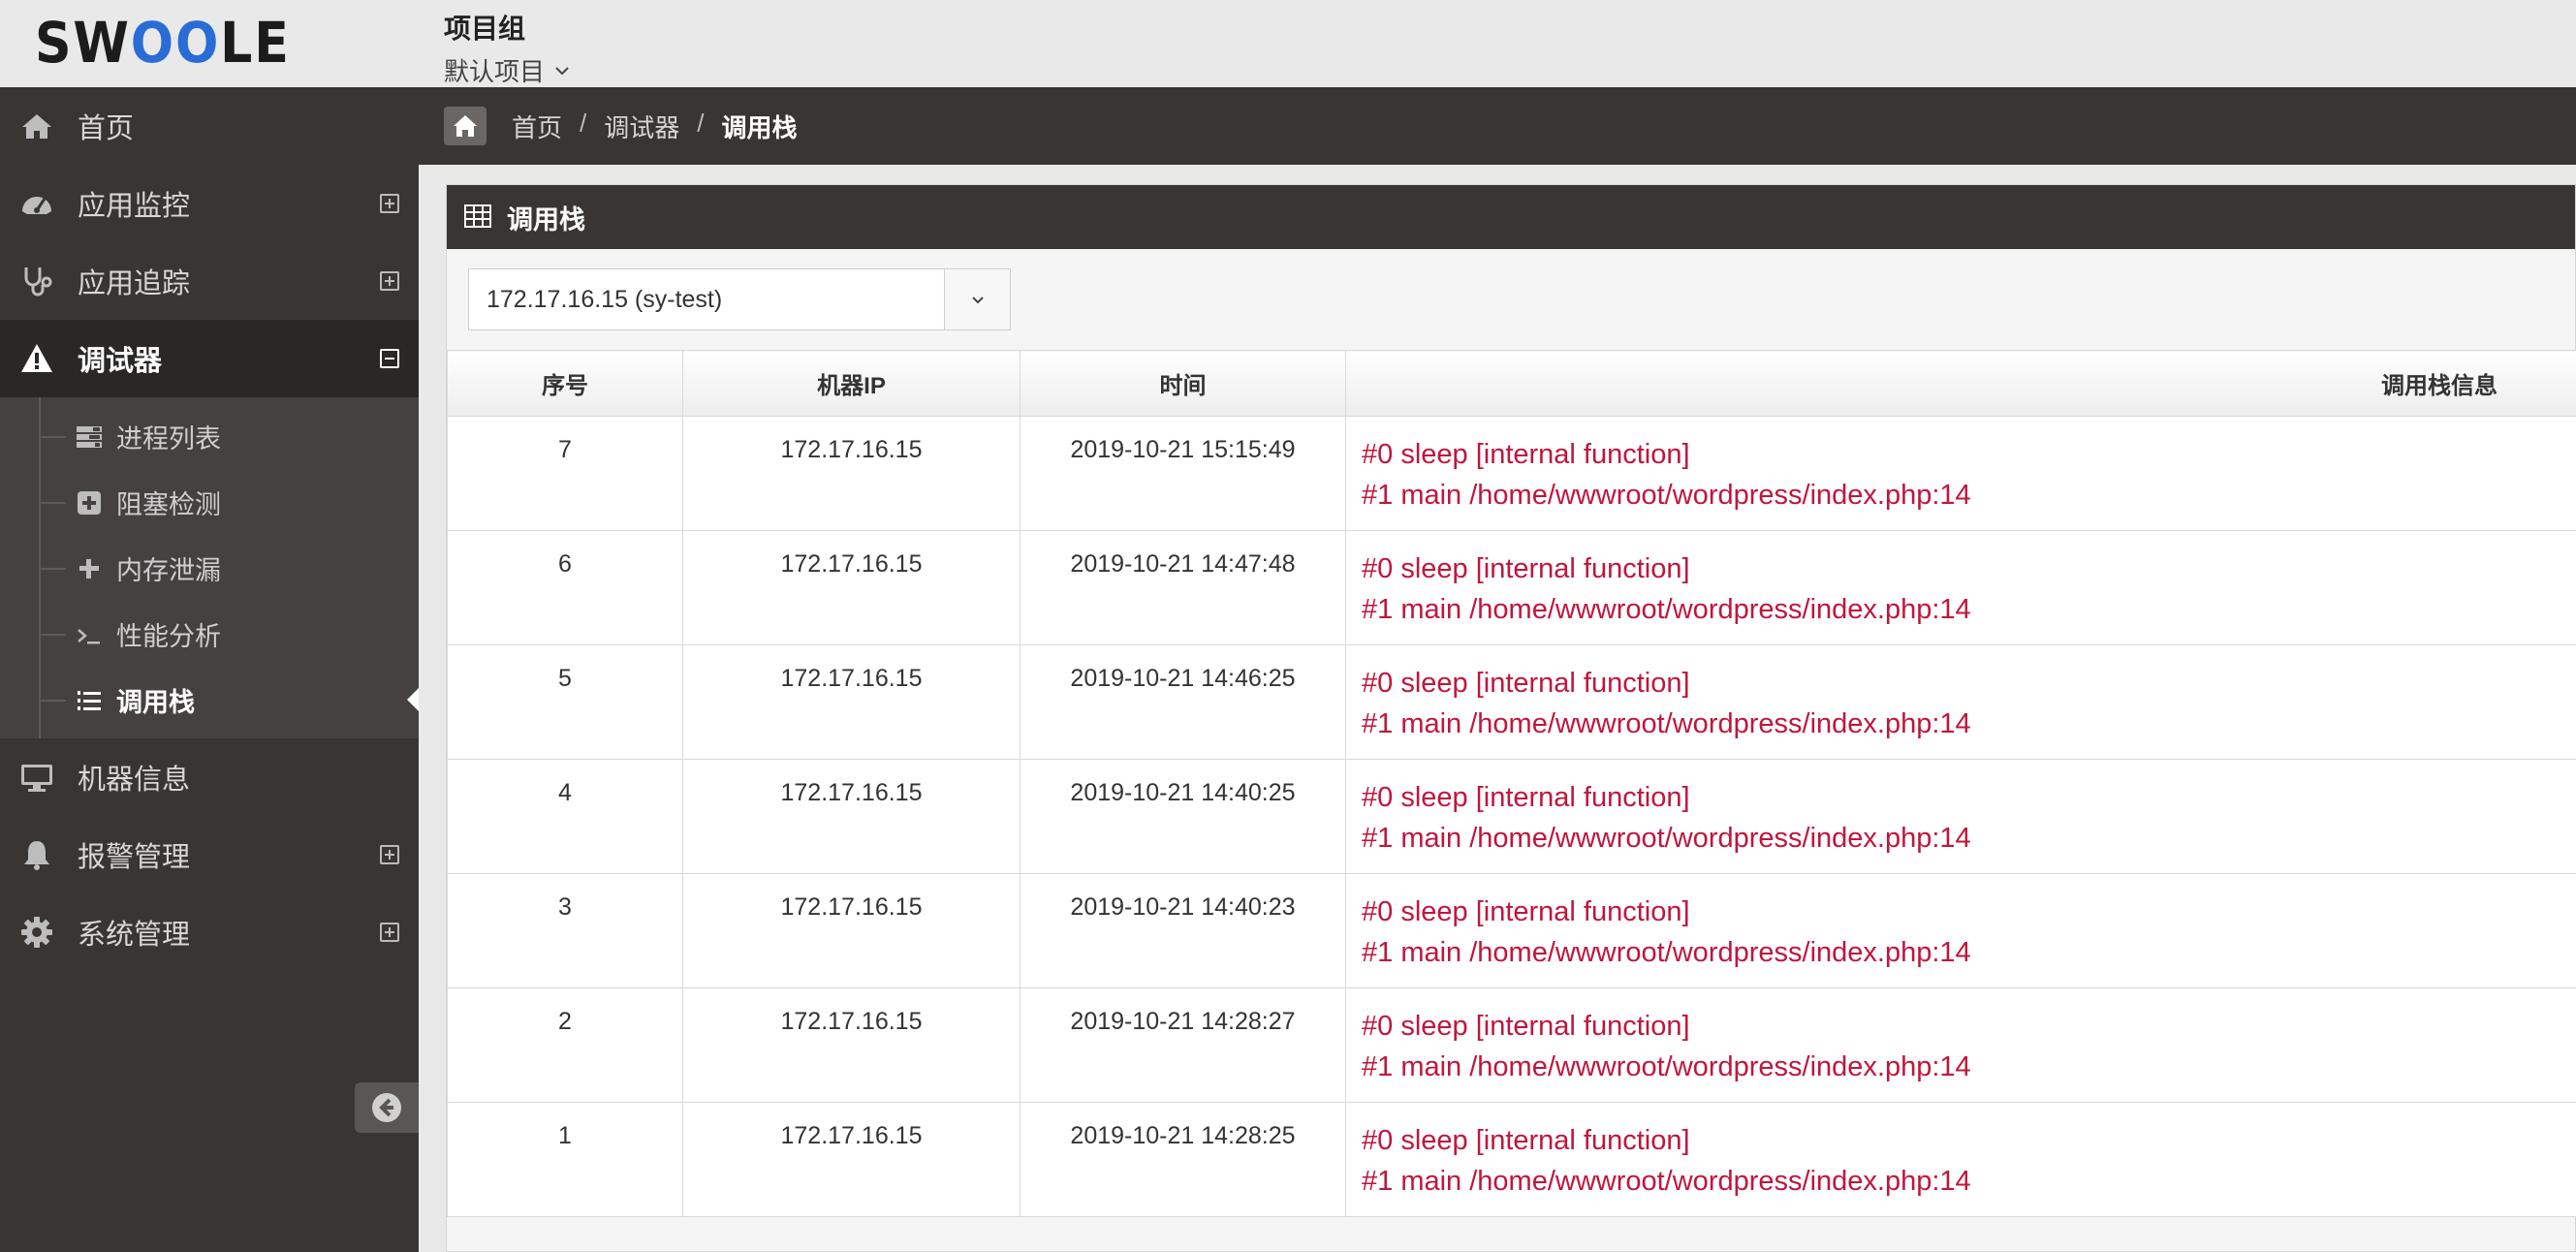 The height and width of the screenshot is (1252, 2576). Describe the element at coordinates (1183, 1159) in the screenshot. I see `cell-time: 2019-10-21 14:28:25` at that location.